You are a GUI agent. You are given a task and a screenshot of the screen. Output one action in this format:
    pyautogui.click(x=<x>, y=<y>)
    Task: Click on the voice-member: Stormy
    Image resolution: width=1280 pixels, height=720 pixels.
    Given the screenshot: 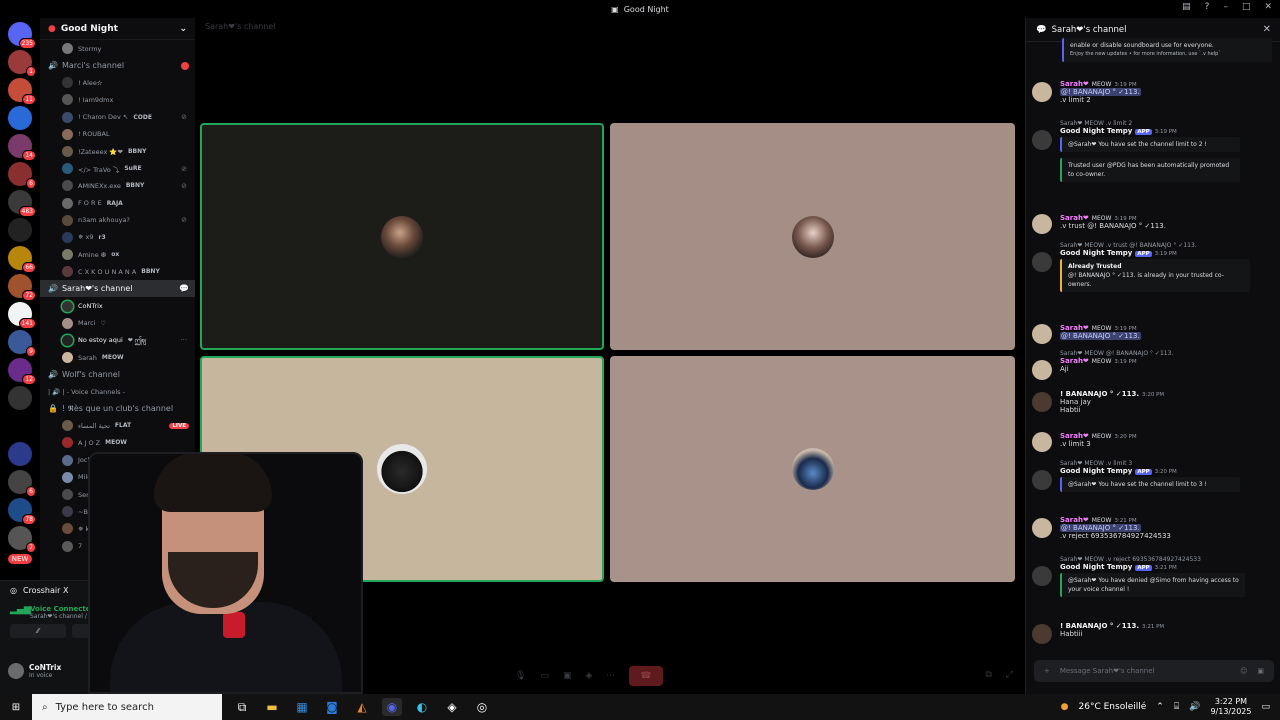 What is the action you would take?
    pyautogui.click(x=117, y=48)
    